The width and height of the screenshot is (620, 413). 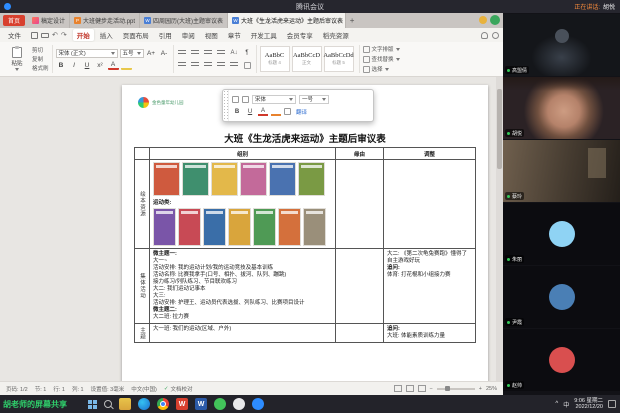 What do you see at coordinates (208, 53) in the screenshot?
I see `outdent-icon` at bounding box center [208, 53].